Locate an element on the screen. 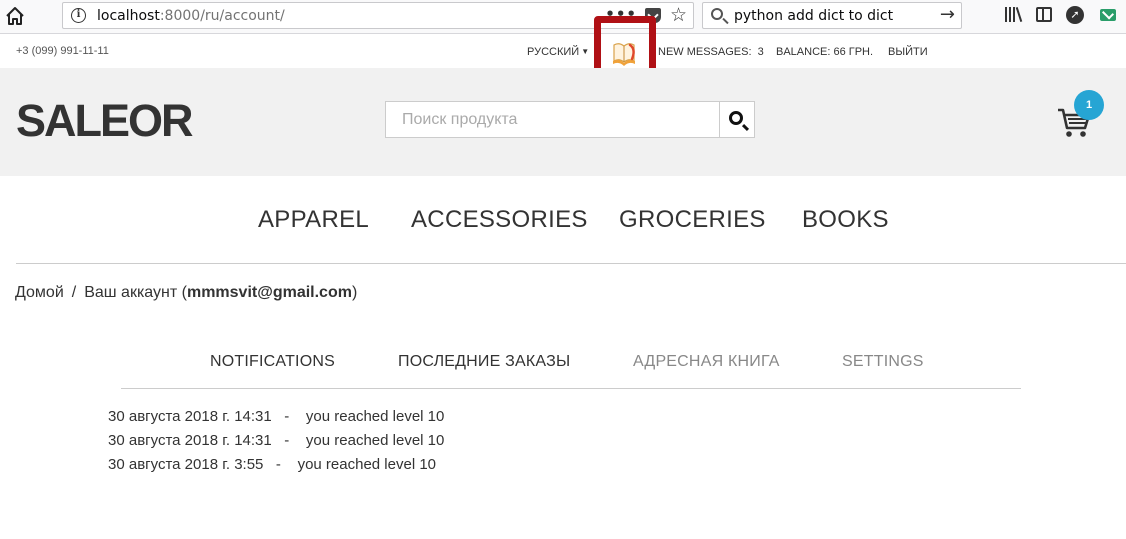 The width and height of the screenshot is (1126, 539). language-selector: РУССКИЙ ▼ is located at coordinates (558, 52).